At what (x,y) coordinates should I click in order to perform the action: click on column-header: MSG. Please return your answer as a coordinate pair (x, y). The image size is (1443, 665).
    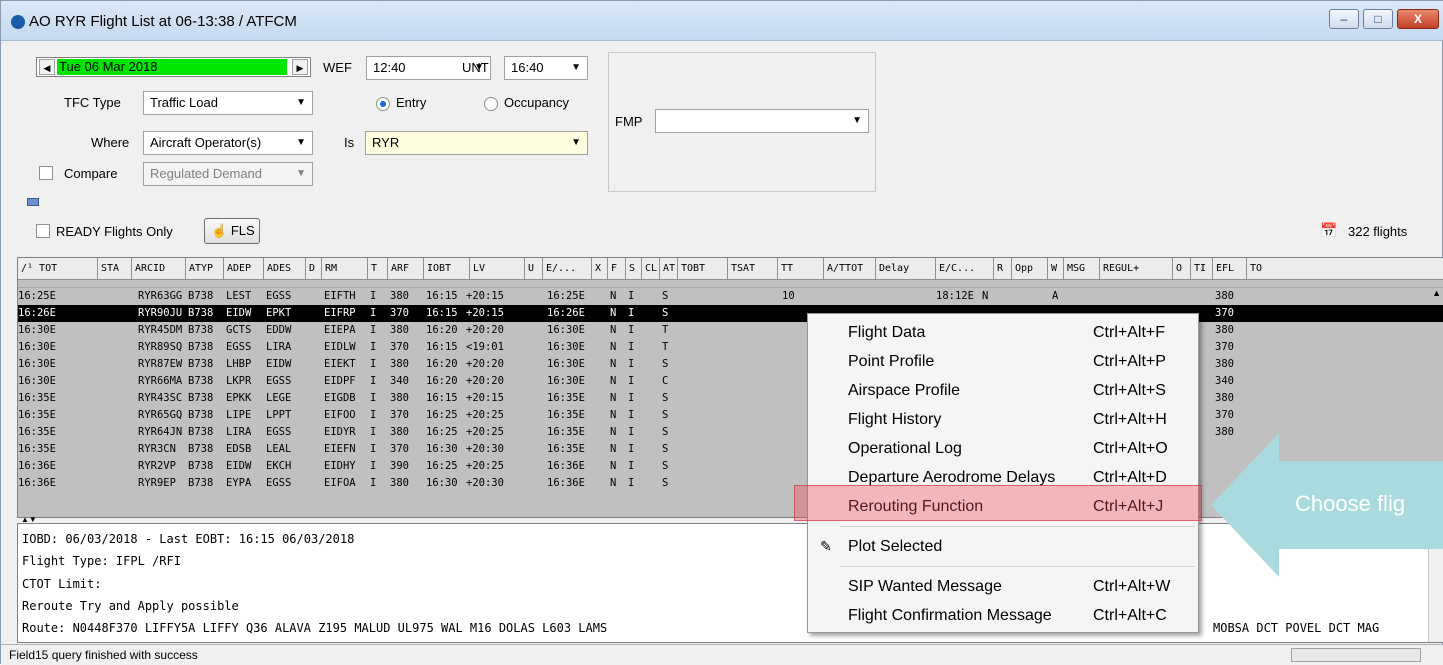
    Looking at the image, I should click on (1082, 269).